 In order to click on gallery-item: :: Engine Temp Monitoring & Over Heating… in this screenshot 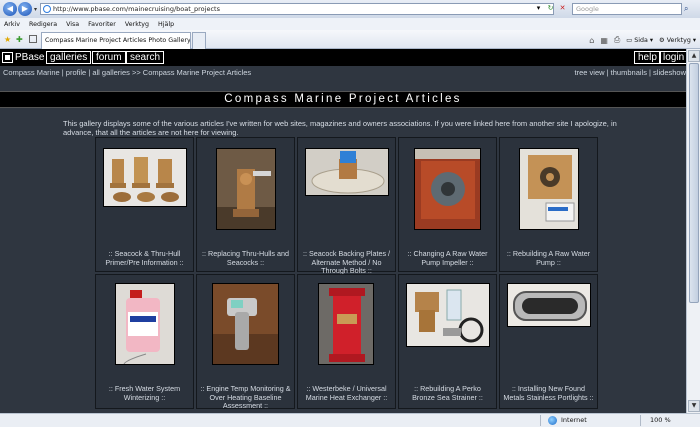, I will do `click(245, 342)`.